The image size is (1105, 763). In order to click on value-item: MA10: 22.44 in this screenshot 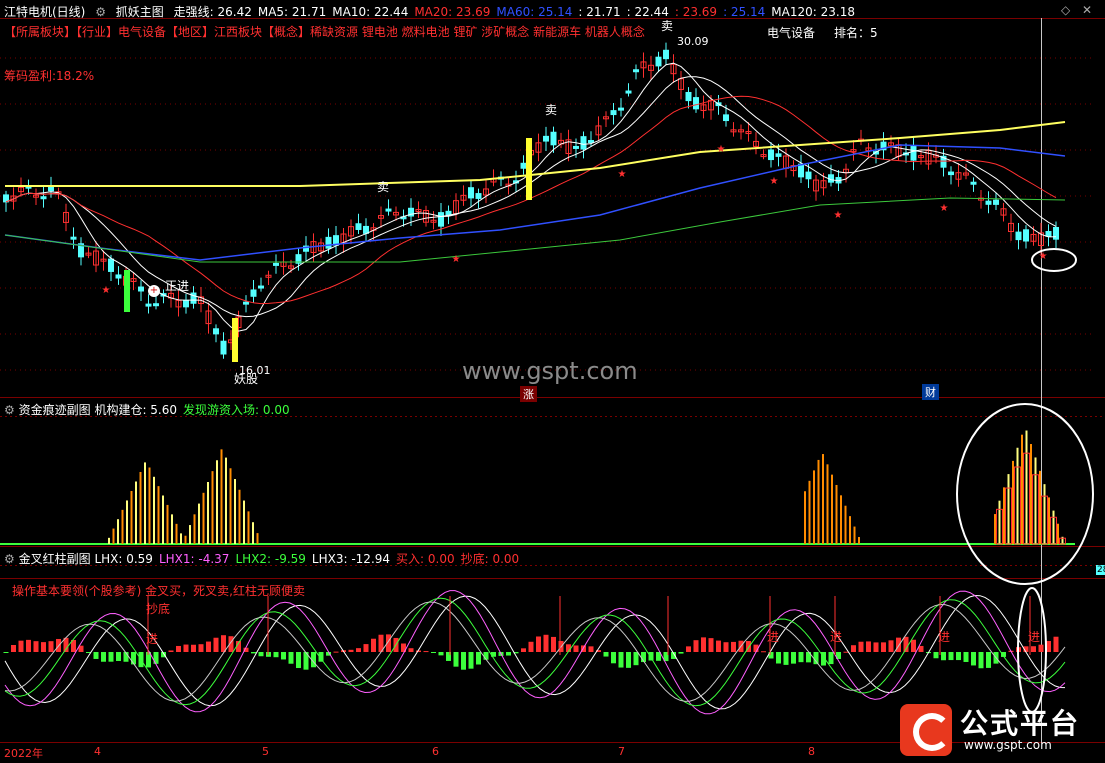, I will do `click(370, 12)`.